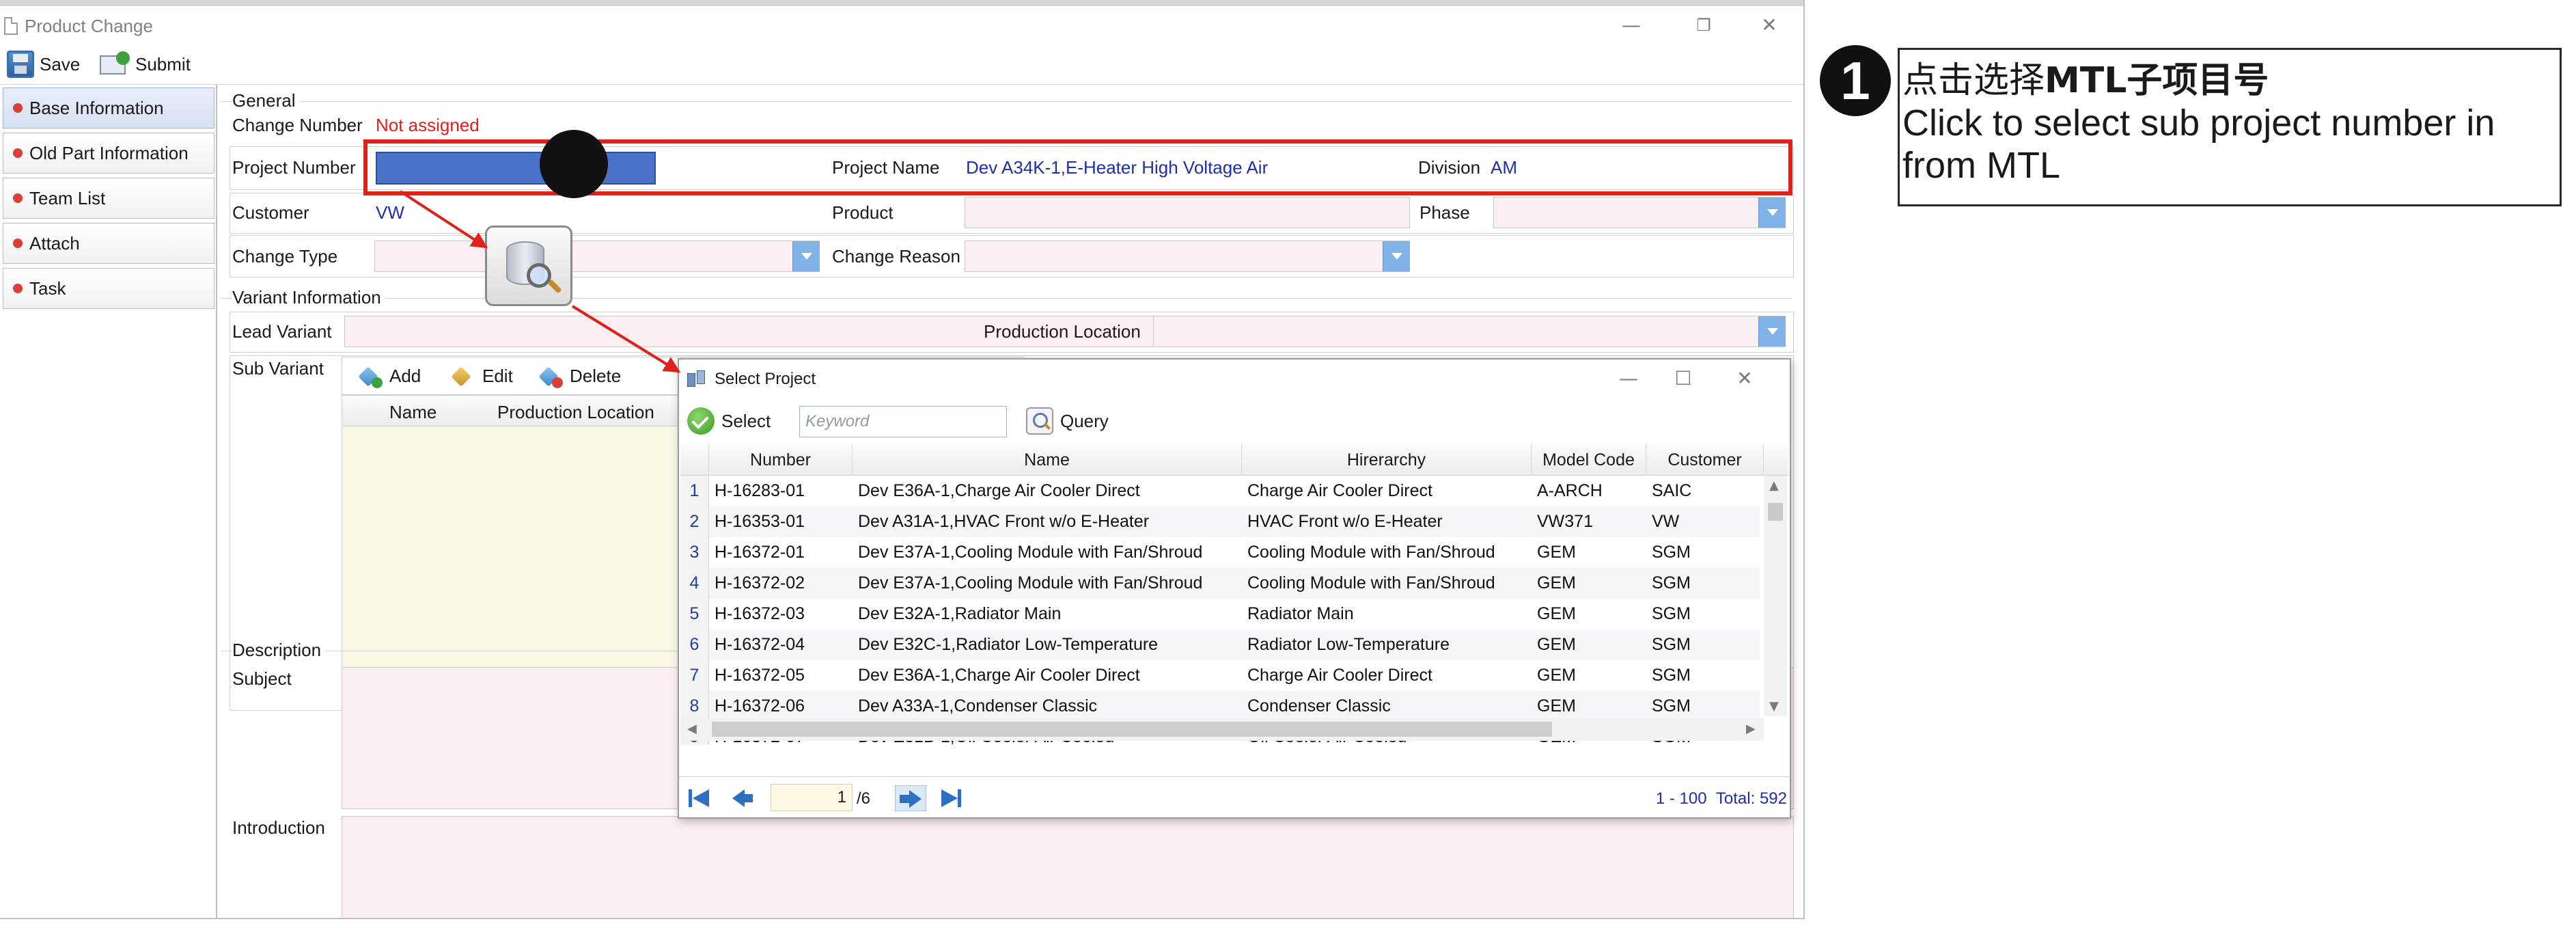  Describe the element at coordinates (864, 798) in the screenshot. I see `page-count: /6` at that location.